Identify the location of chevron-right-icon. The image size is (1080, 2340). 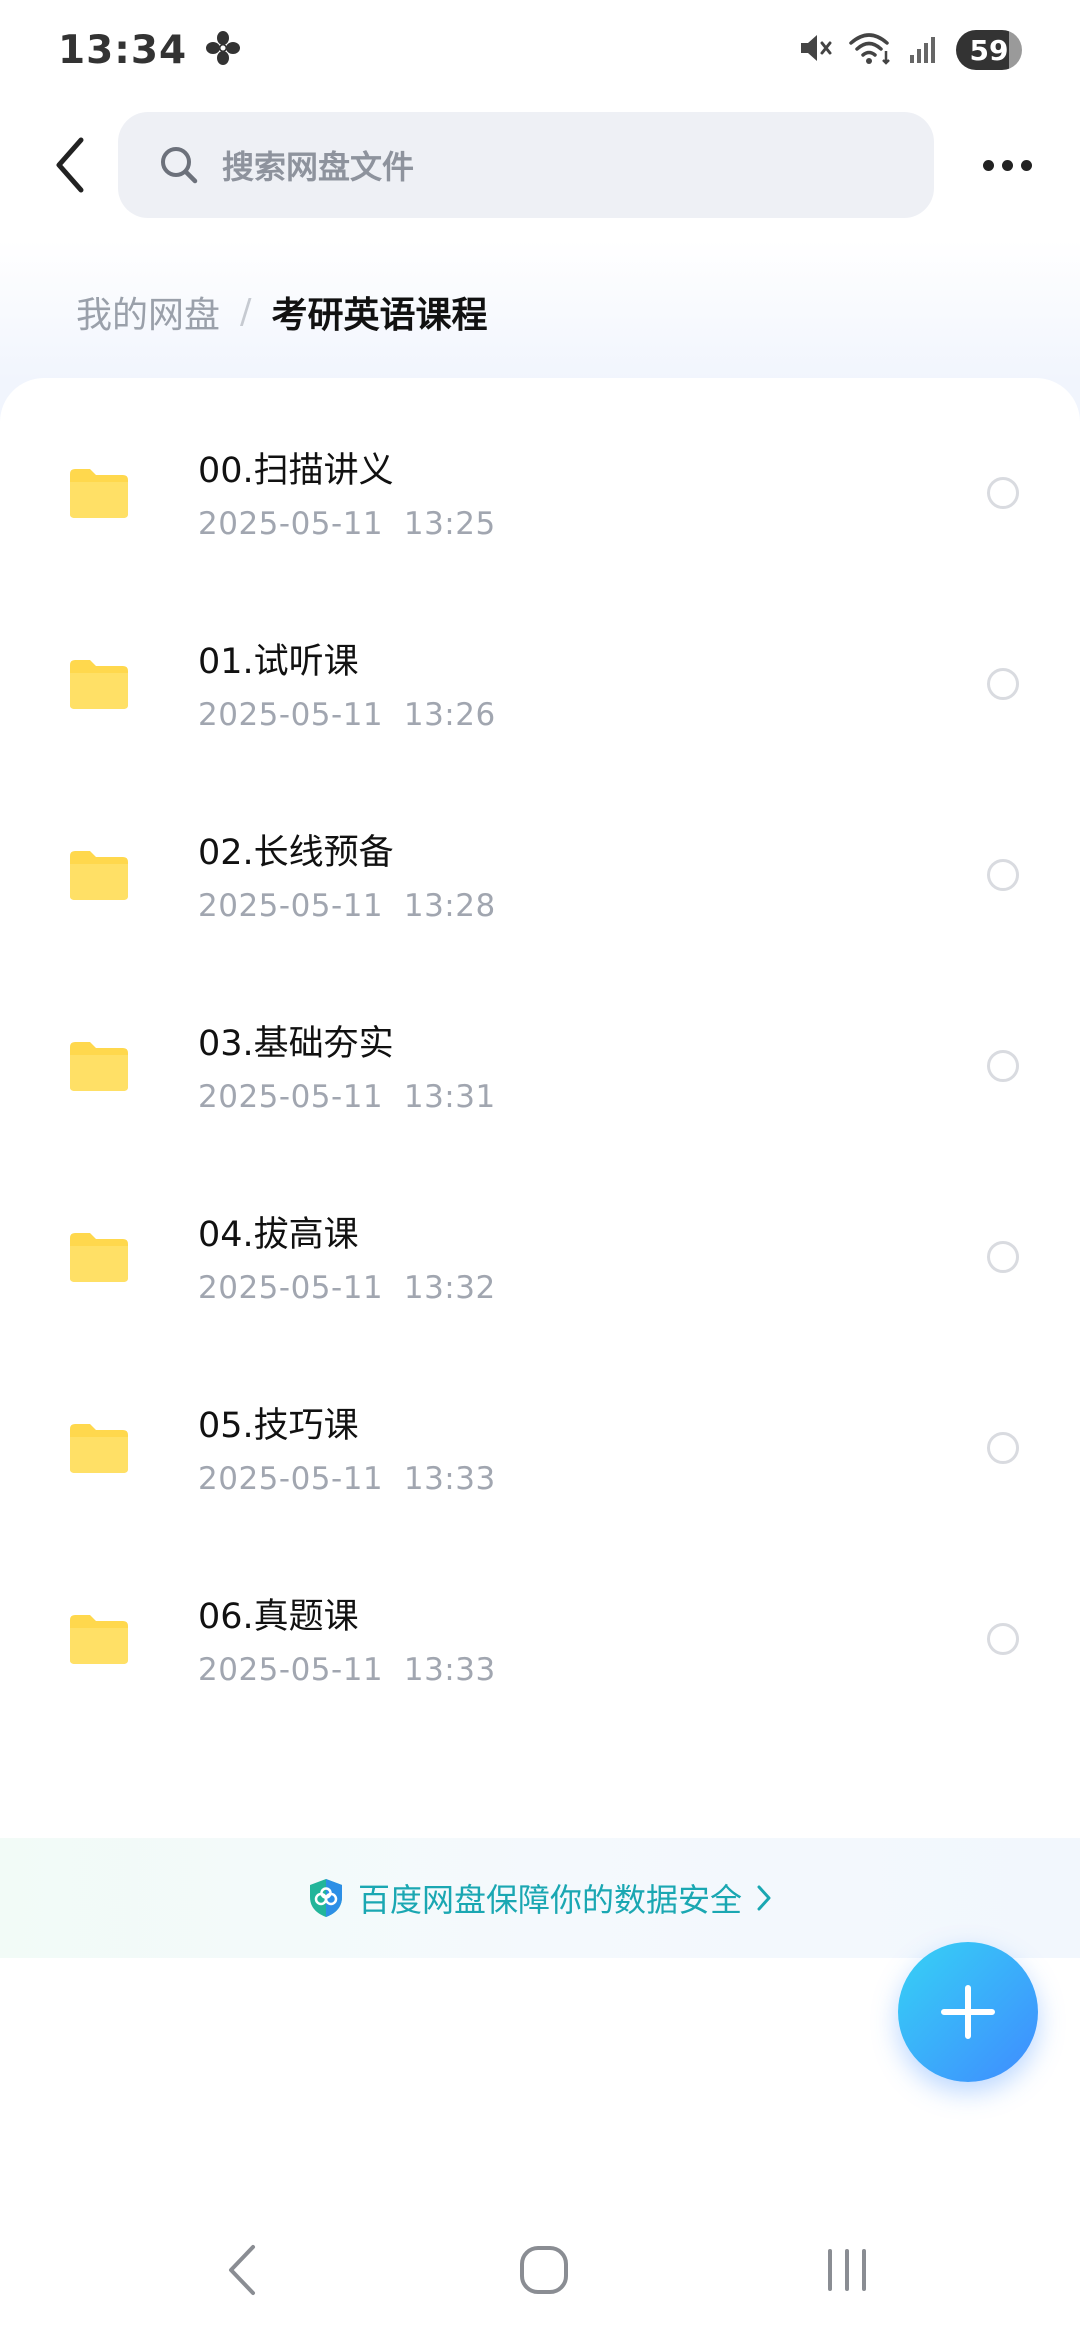
(764, 1898).